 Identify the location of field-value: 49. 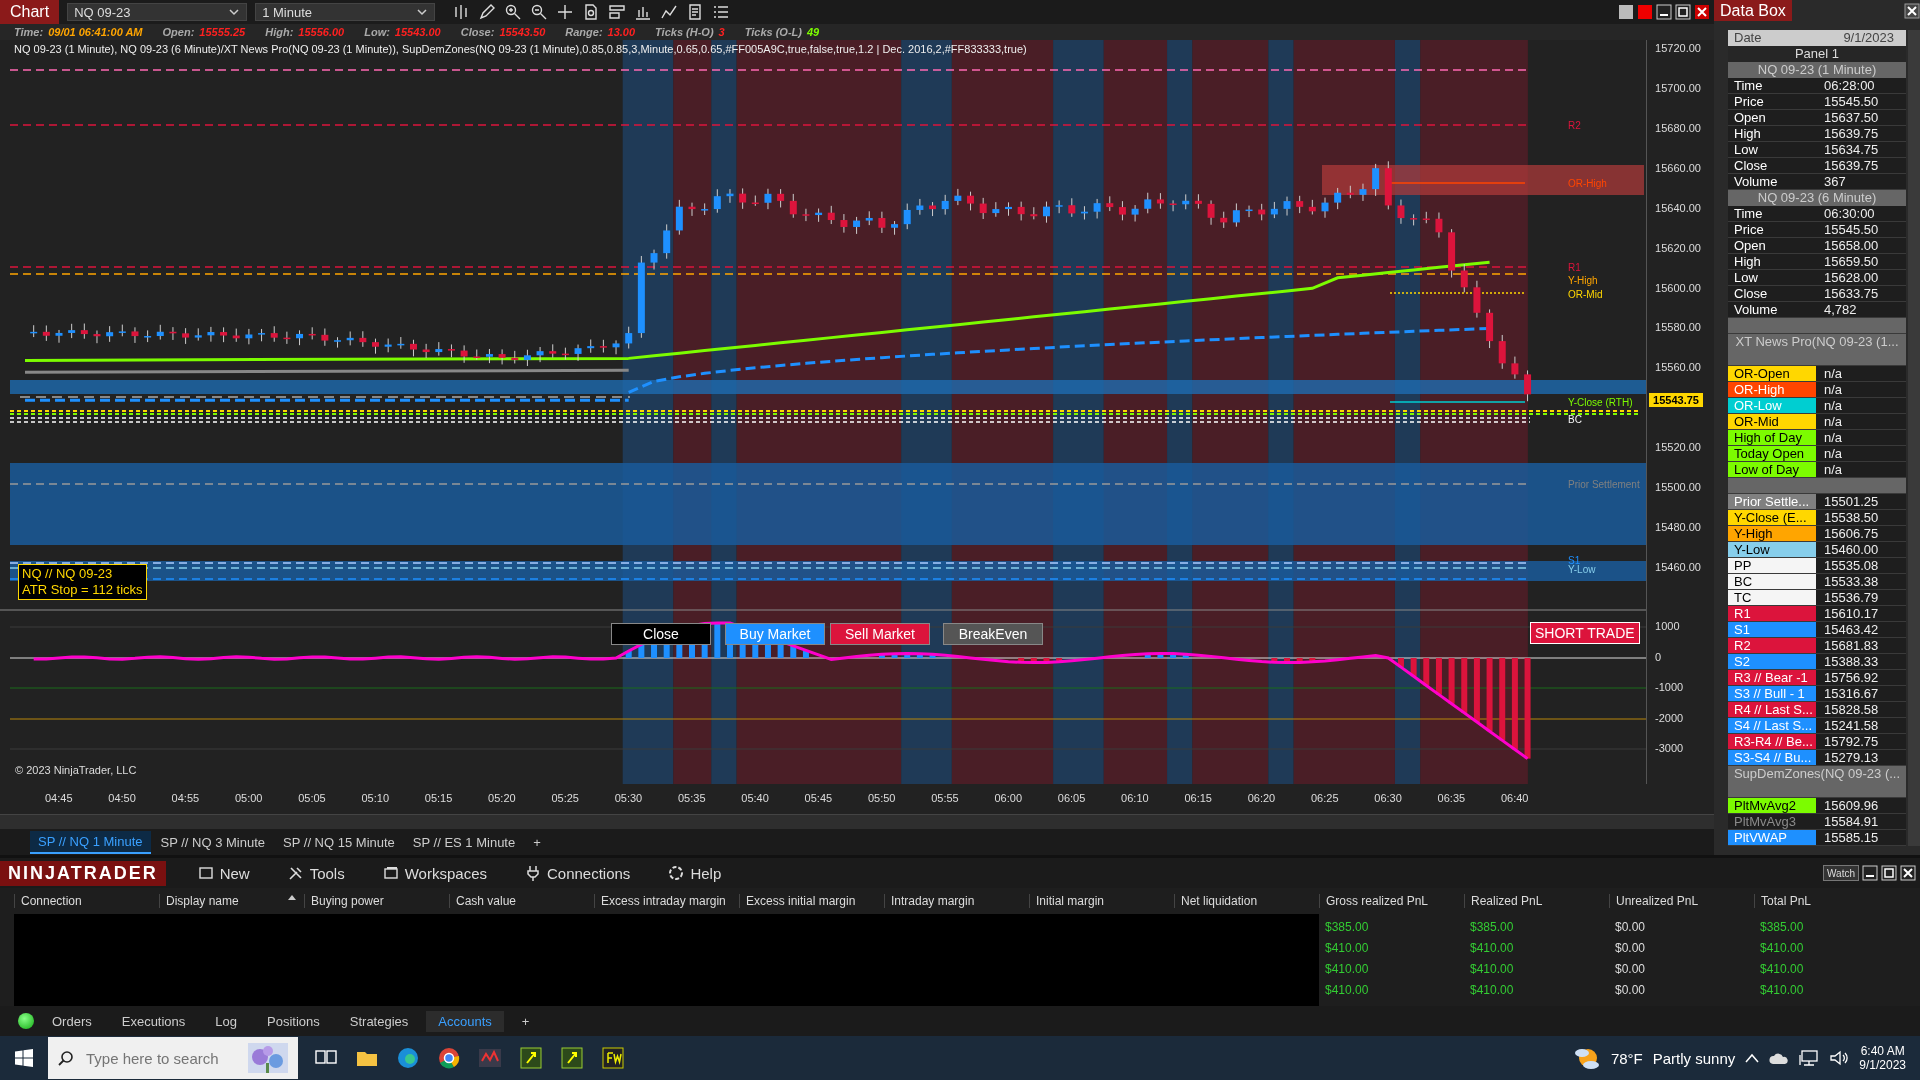
(813, 32).